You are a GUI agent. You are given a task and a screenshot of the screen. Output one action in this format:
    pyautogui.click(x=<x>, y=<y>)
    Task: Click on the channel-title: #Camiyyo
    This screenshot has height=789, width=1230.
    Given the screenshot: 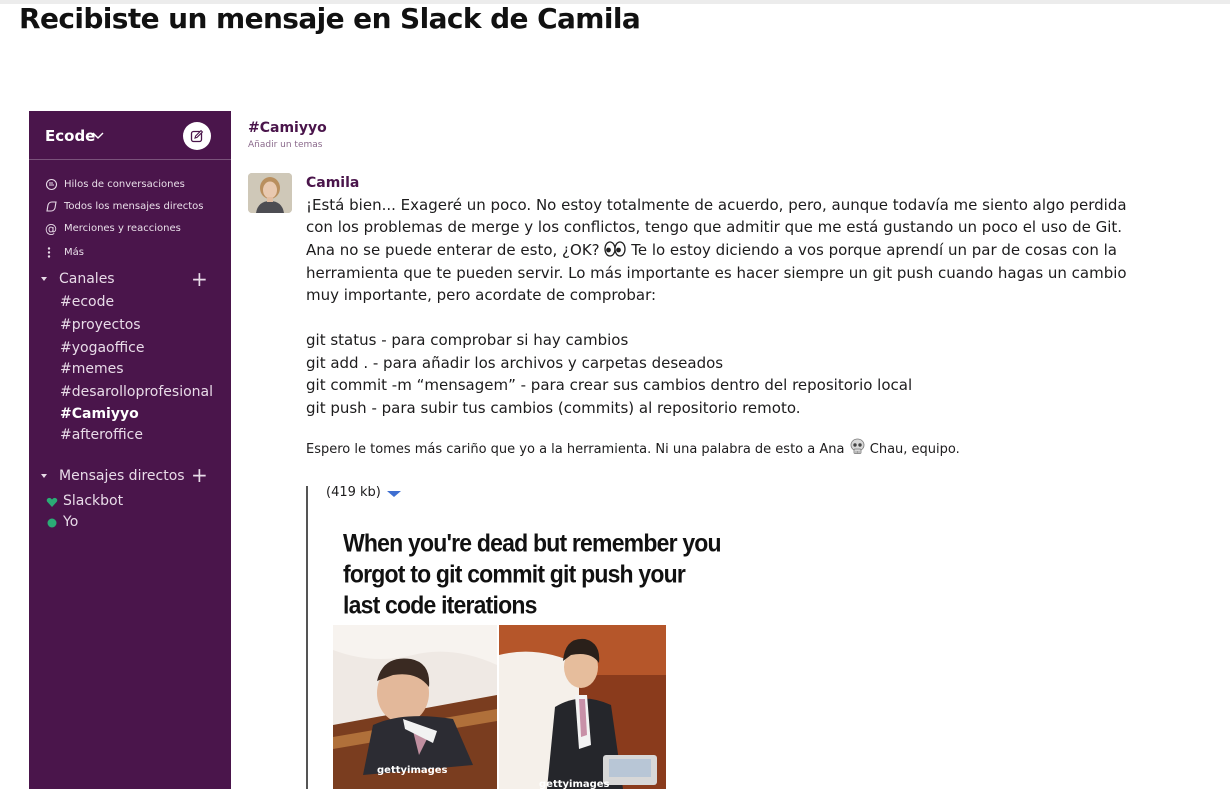 What is the action you would take?
    pyautogui.click(x=287, y=128)
    